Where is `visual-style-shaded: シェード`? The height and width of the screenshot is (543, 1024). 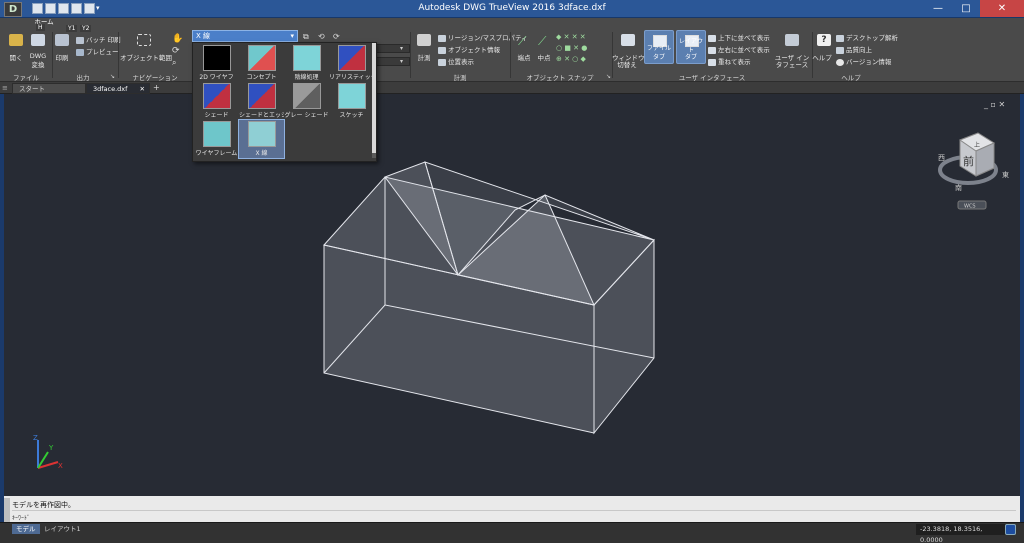 visual-style-shaded: シェード is located at coordinates (216, 101).